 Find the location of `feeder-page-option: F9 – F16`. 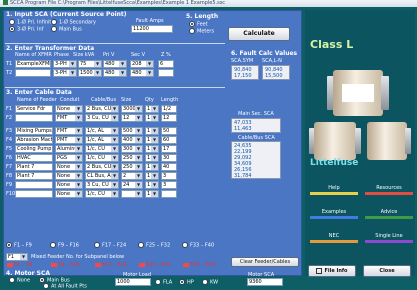

feeder-page-option: F9 – F16 is located at coordinates (64, 245).